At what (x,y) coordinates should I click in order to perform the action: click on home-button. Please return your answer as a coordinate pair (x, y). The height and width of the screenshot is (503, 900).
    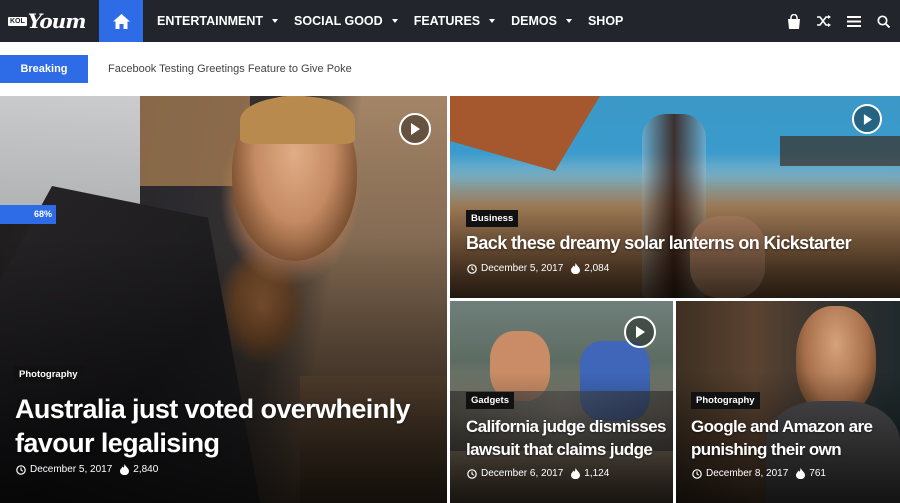
    Looking at the image, I should click on (121, 21).